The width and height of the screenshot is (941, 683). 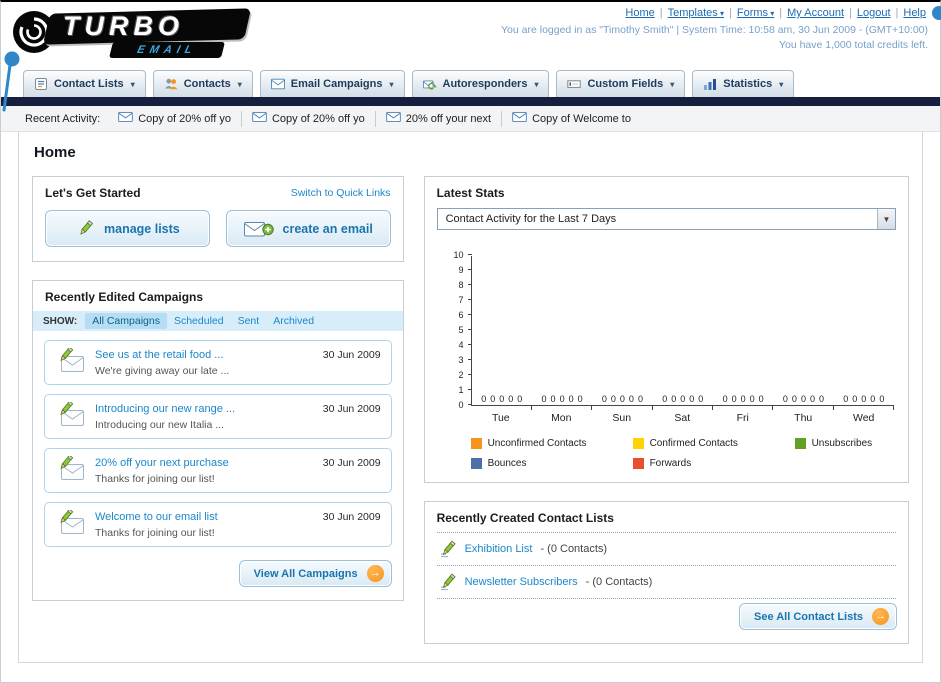 I want to click on contact-list-name-link: Exhibition List, so click(x=499, y=549).